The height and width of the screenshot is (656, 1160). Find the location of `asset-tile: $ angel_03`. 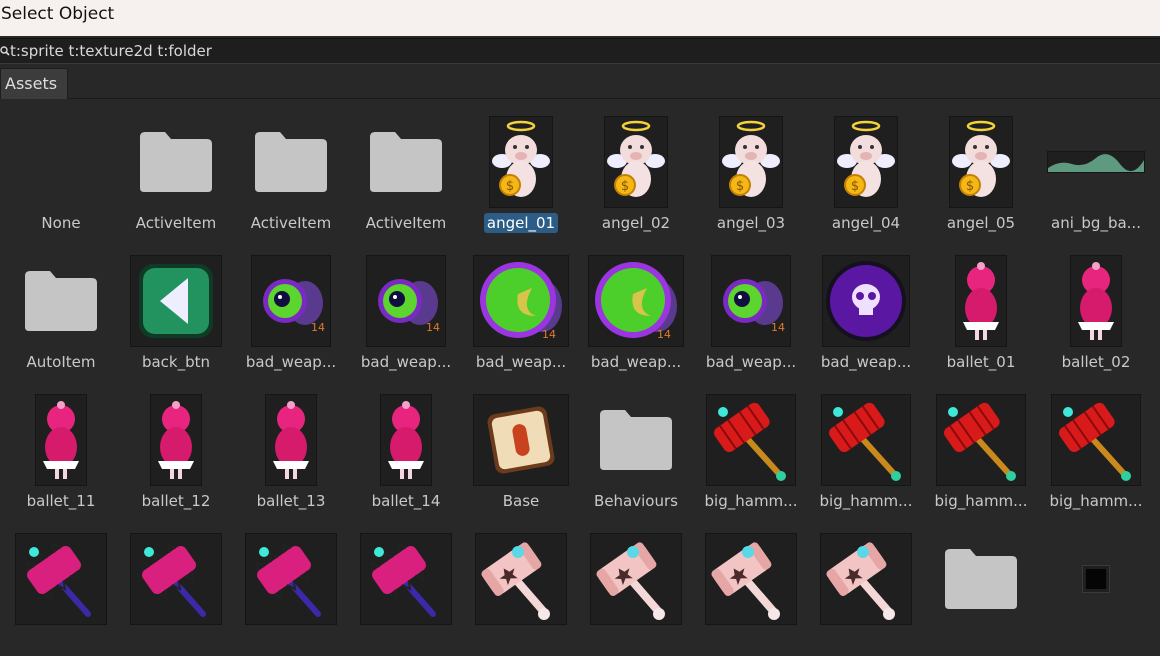

asset-tile: $ angel_03 is located at coordinates (751, 169).